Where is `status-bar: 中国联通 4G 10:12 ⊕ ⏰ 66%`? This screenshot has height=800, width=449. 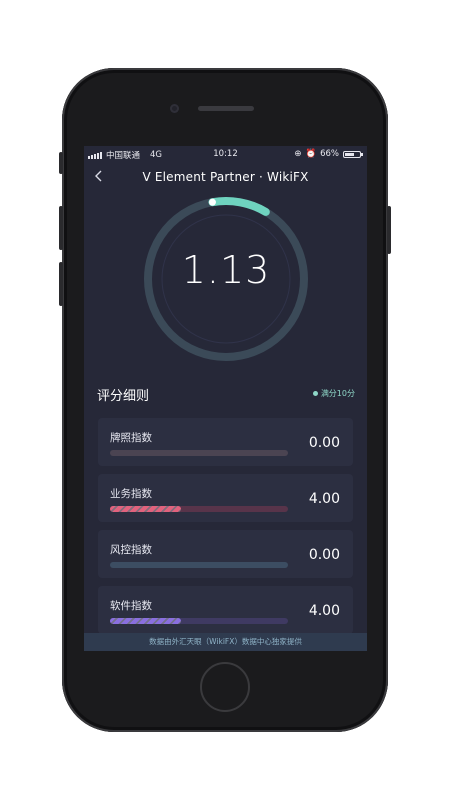
status-bar: 中国联通 4G 10:12 ⊕ ⏰ 66% is located at coordinates (225, 154).